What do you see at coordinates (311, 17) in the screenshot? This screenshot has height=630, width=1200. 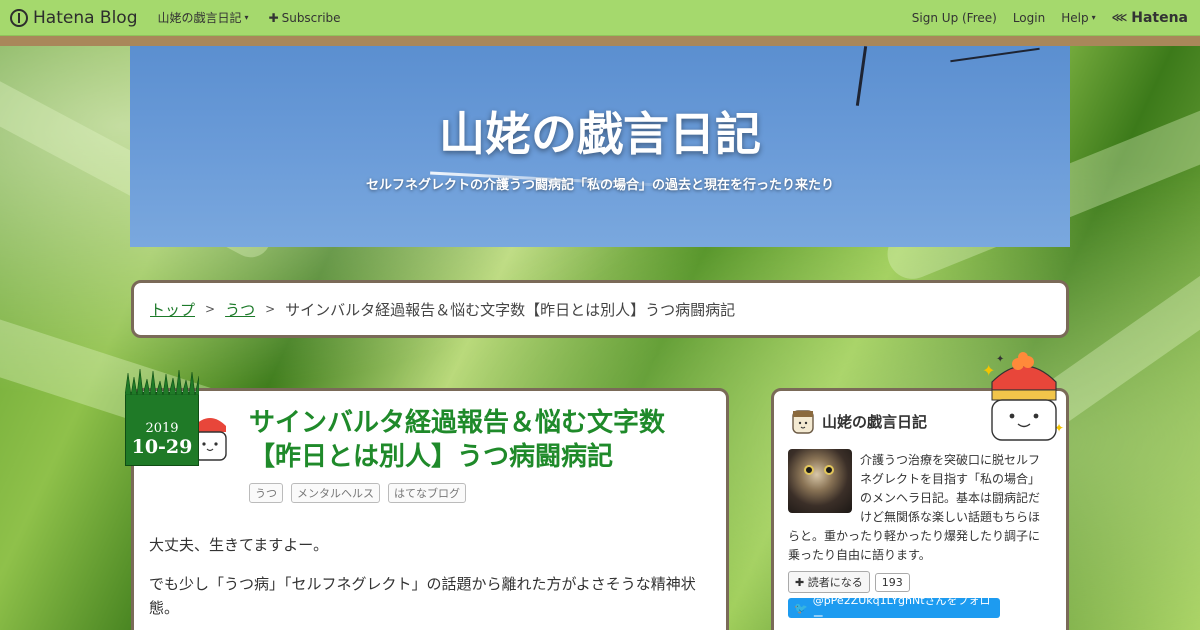 I see `subscribe-label: Subscribe` at bounding box center [311, 17].